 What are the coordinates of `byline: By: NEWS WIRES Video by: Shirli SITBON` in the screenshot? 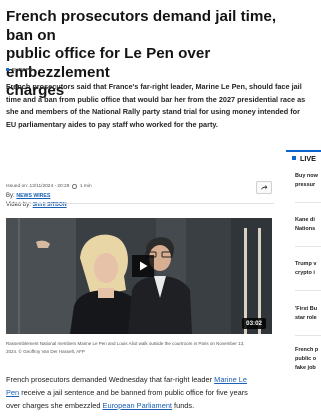 It's located at (36, 200).